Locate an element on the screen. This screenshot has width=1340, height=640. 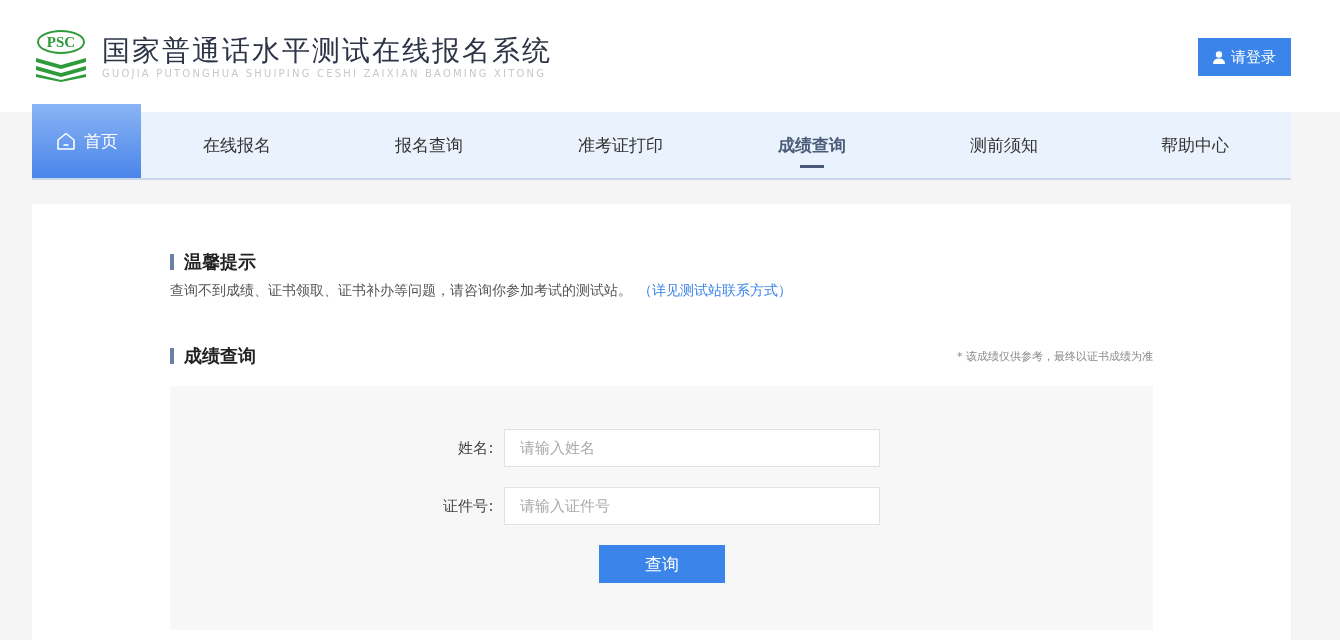
notice-text: 查询不到成绩、证书领取、证书补办等问题，请咨询你参加考试的测试站。 （详见测试站联系方式） is located at coordinates (481, 291).